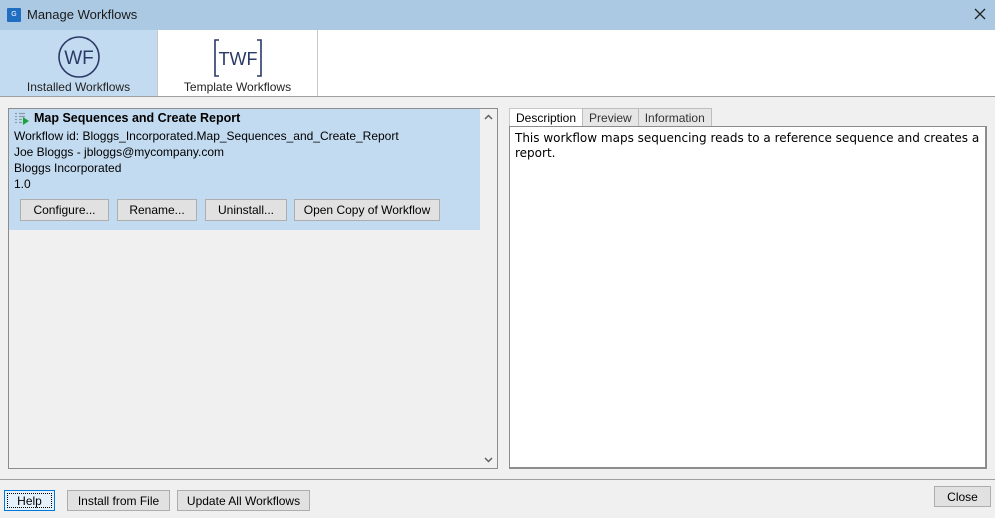 This screenshot has width=995, height=518. I want to click on installed-icon-text: WF, so click(79, 58).